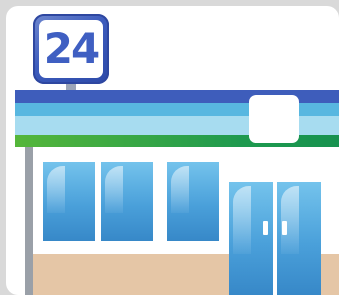 The height and width of the screenshot is (295, 339). Describe the element at coordinates (274, 119) in the screenshot. I see `storefront-logo-panel` at that location.